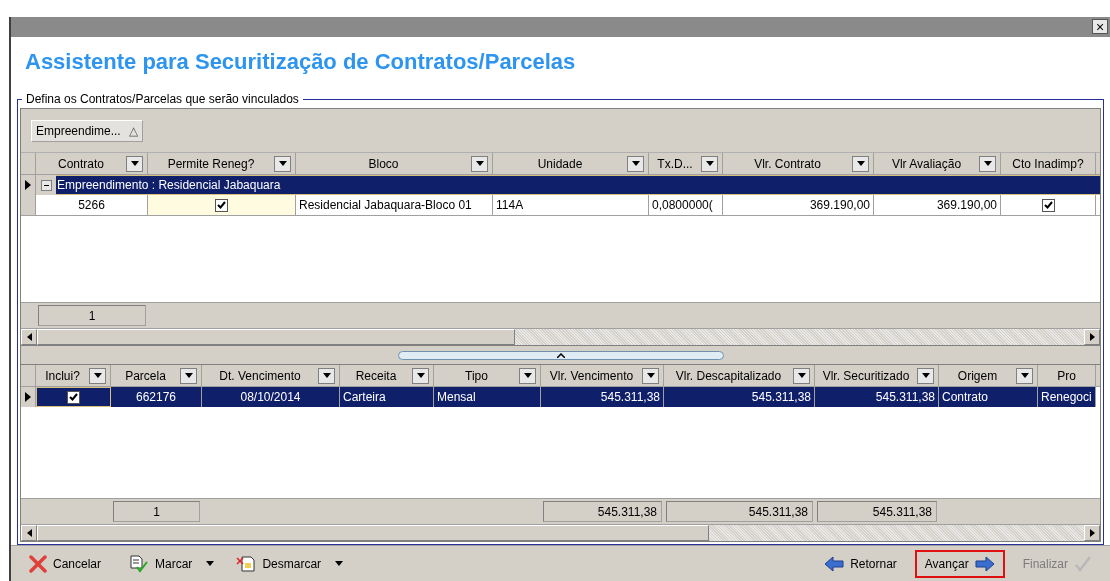  Describe the element at coordinates (46, 185) in the screenshot. I see `collapse-toggle` at that location.